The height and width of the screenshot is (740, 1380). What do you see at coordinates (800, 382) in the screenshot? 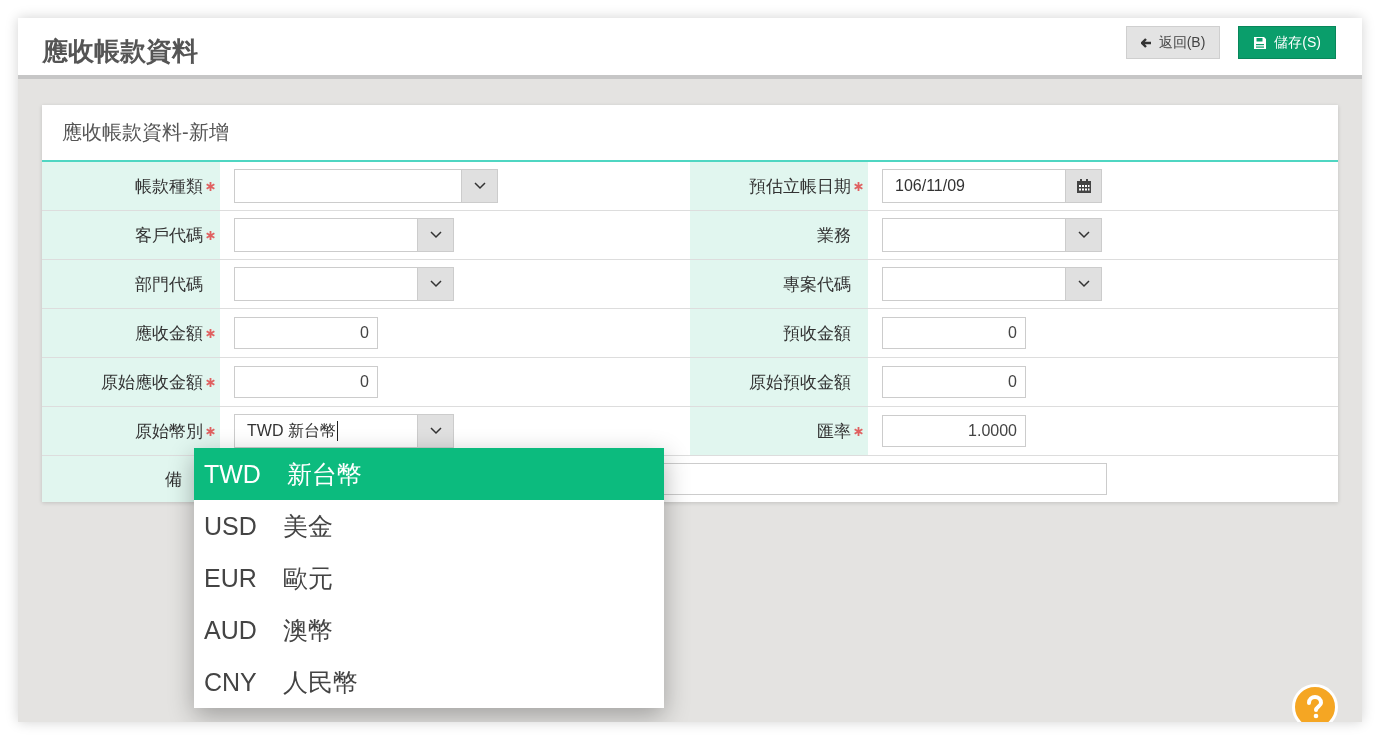
I see `field-label: 原始預收金額` at bounding box center [800, 382].